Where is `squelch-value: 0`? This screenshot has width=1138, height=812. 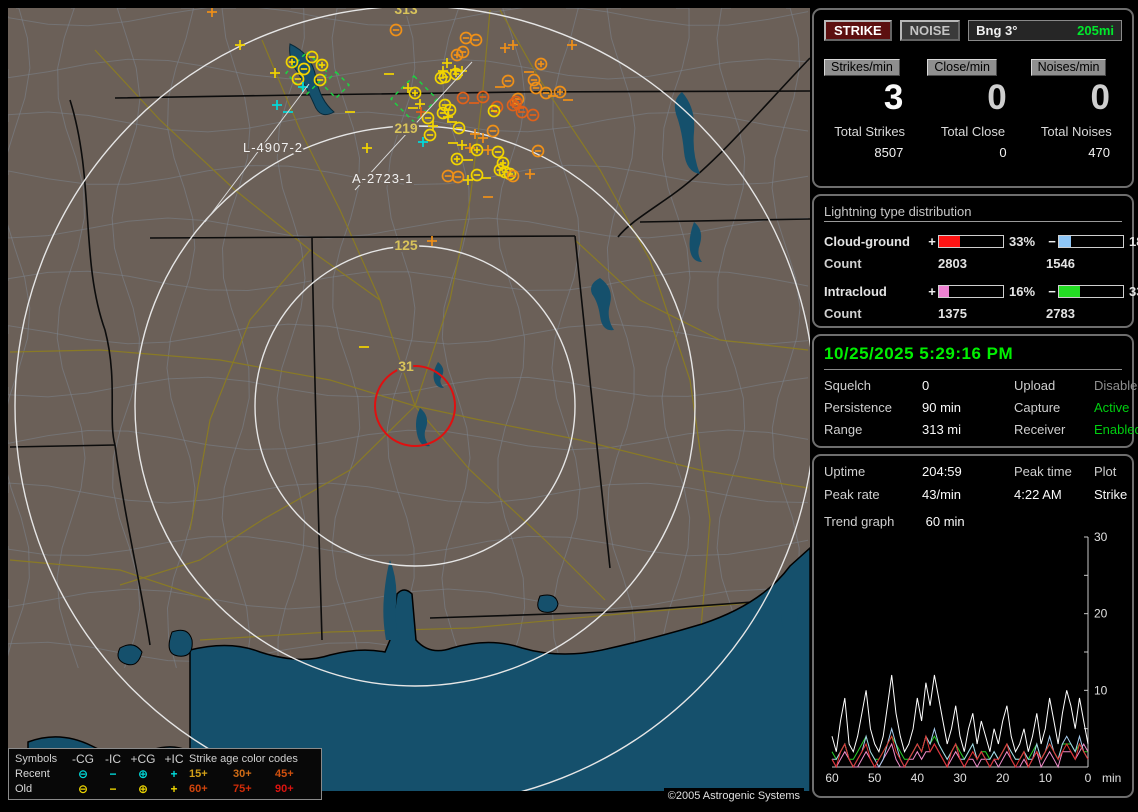 squelch-value: 0 is located at coordinates (926, 385).